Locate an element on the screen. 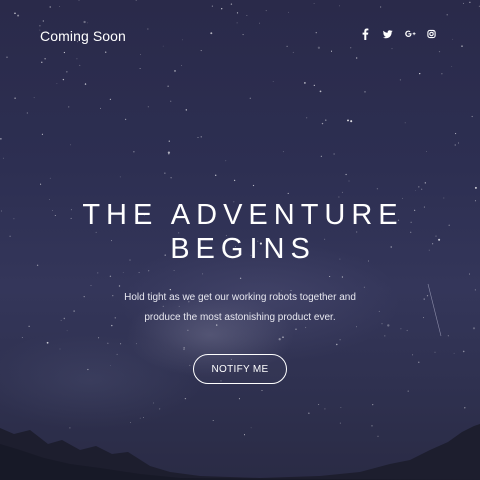 The width and height of the screenshot is (480, 480). google-plus-icon is located at coordinates (410, 34).